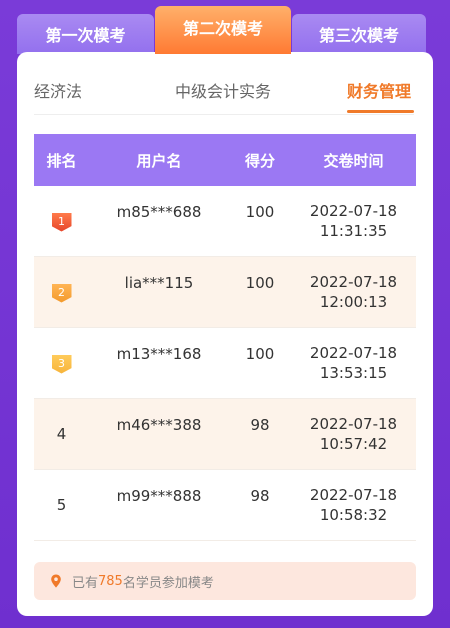 The width and height of the screenshot is (450, 628). Describe the element at coordinates (58, 92) in the screenshot. I see `tab-economic-law: 经济法` at that location.